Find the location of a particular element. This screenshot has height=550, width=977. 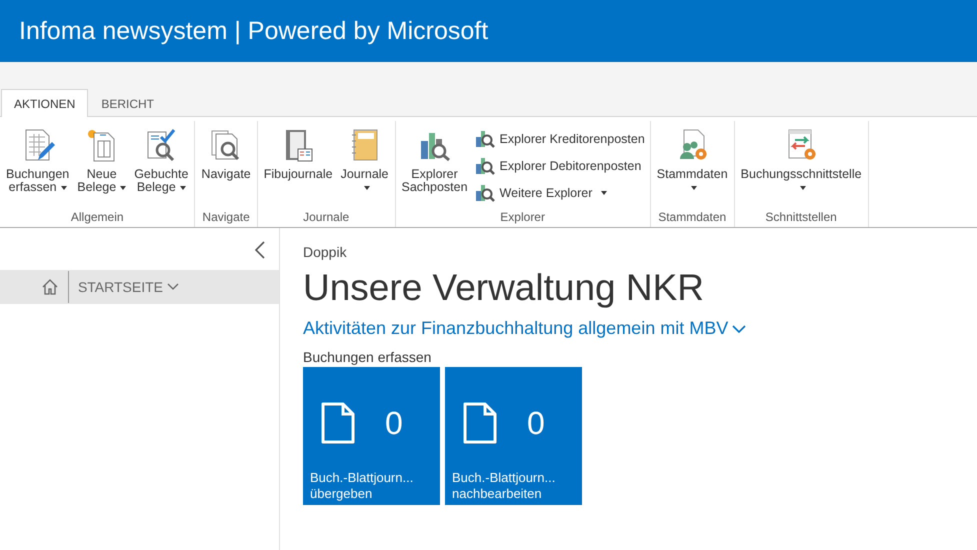

ribbon-button: Explorer Kreditorenposten is located at coordinates (559, 139).